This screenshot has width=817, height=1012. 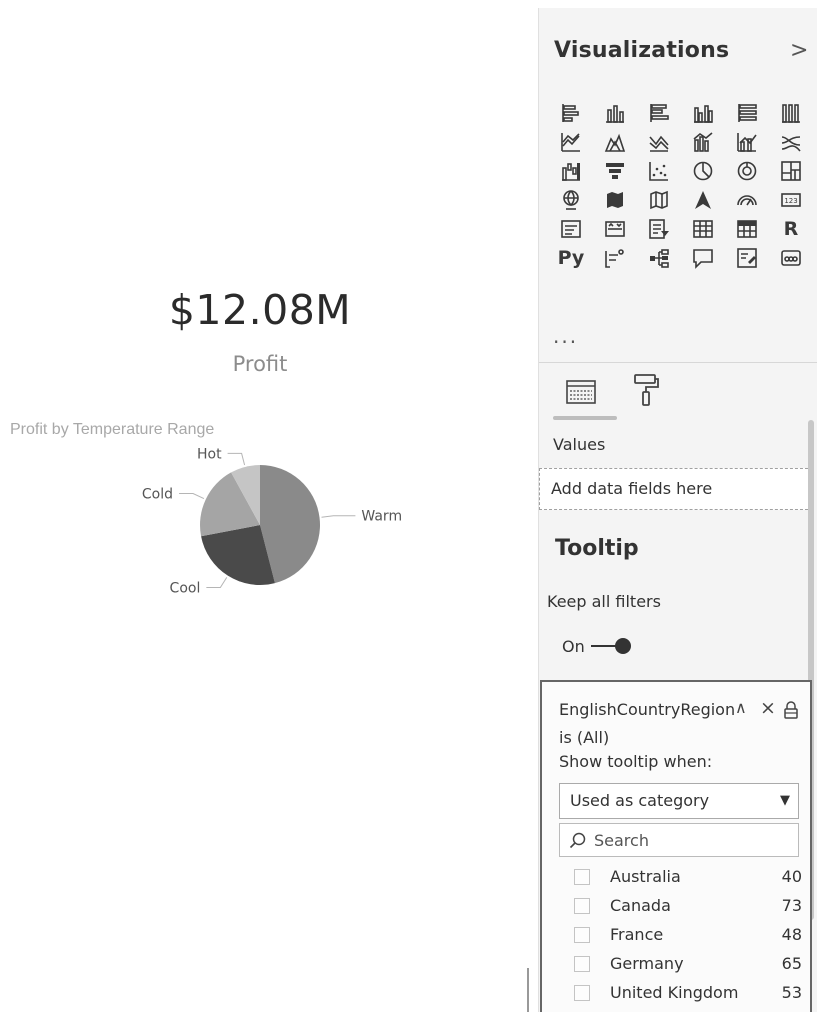 I want to click on pie-chart-icon-graphic, so click(x=703, y=170).